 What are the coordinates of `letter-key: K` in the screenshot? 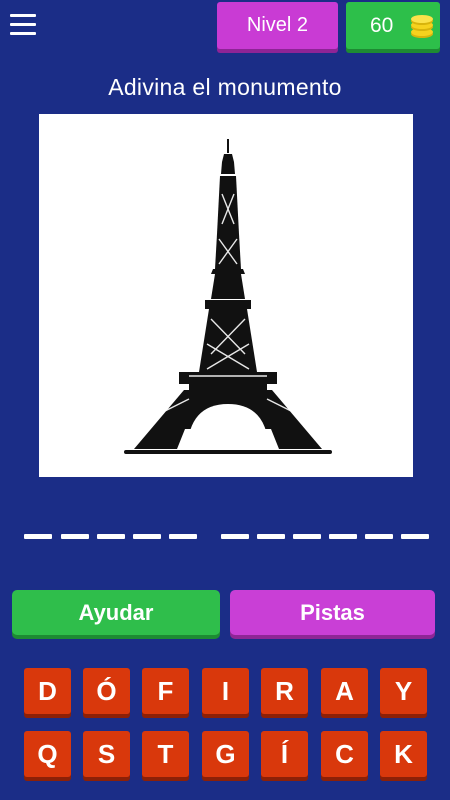 It's located at (403, 754).